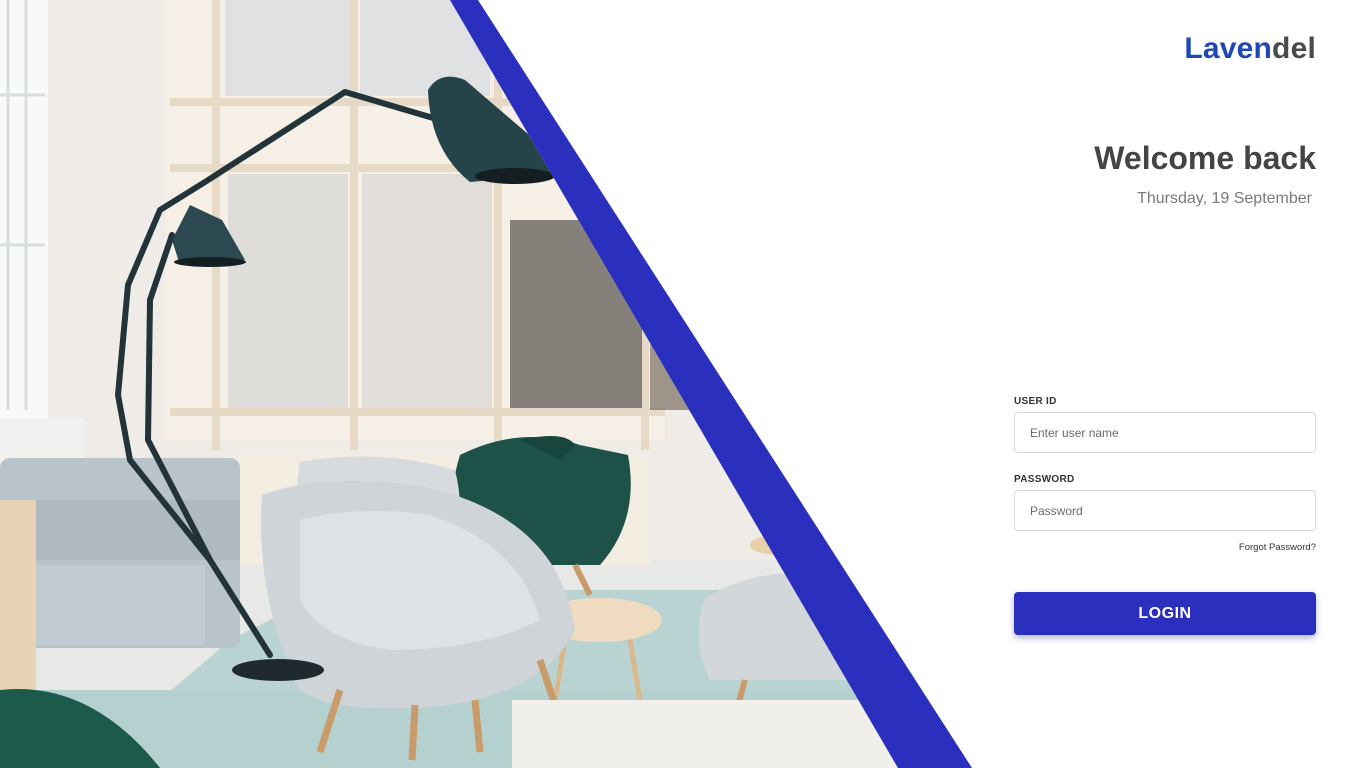 The image size is (1366, 768). Describe the element at coordinates (1228, 48) in the screenshot. I see `brand-logo-part-a: Laven` at that location.